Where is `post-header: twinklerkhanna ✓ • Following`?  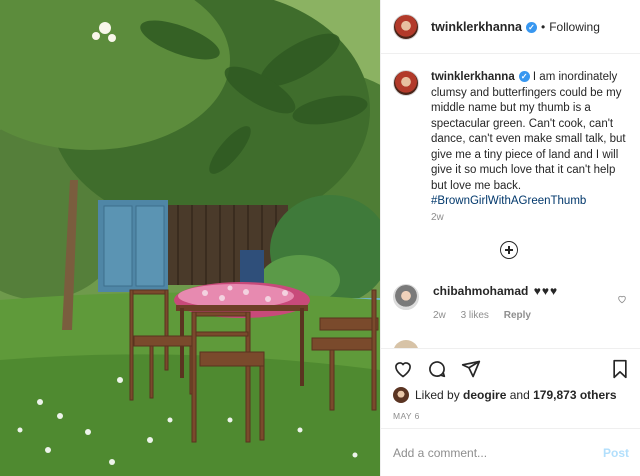 post-header: twinklerkhanna ✓ • Following is located at coordinates (510, 27).